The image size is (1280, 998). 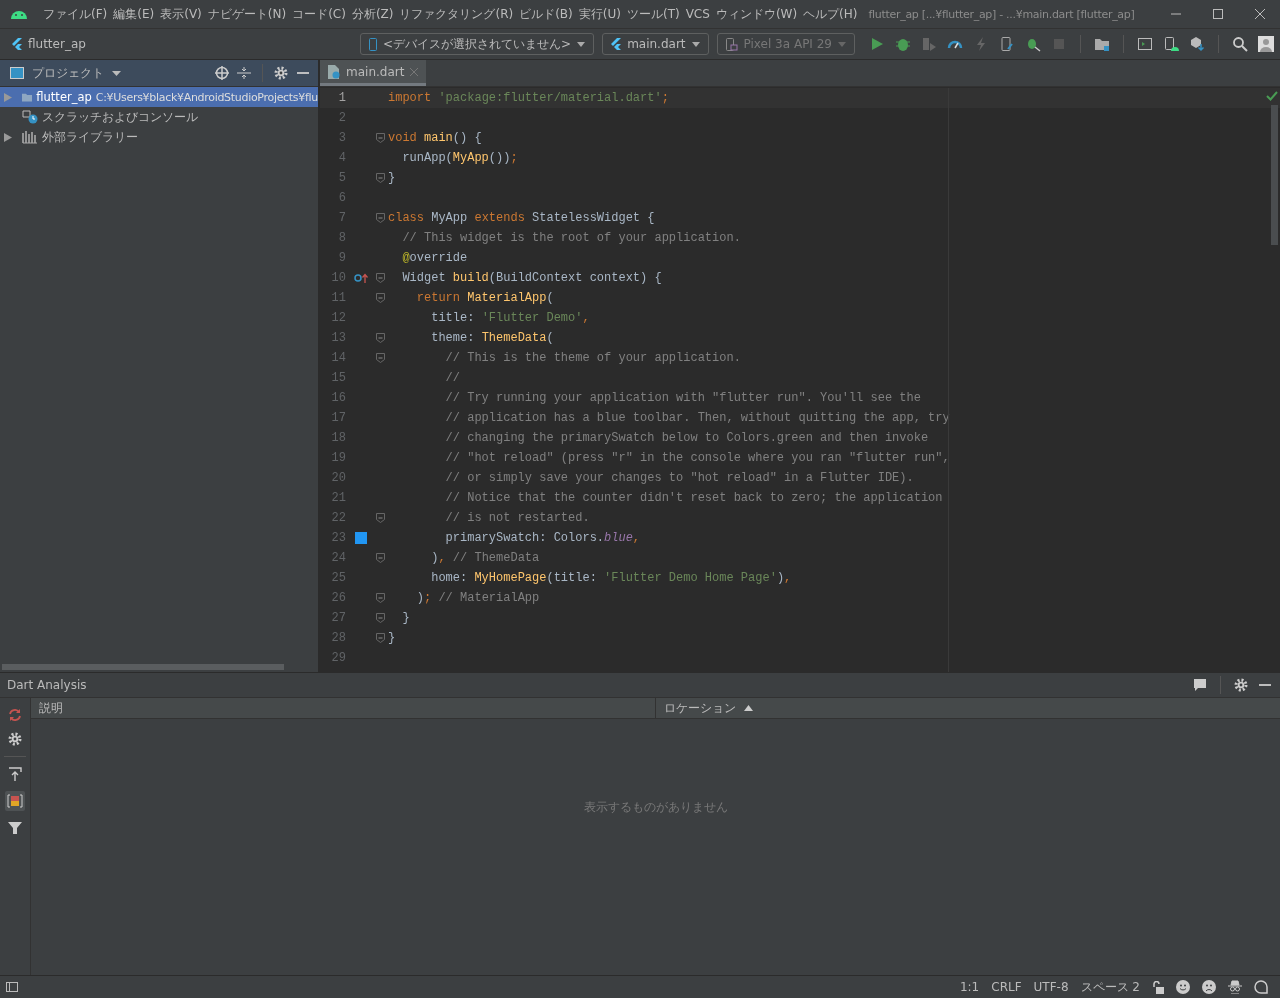 I want to click on menu-item: ツール(T), so click(x=653, y=14).